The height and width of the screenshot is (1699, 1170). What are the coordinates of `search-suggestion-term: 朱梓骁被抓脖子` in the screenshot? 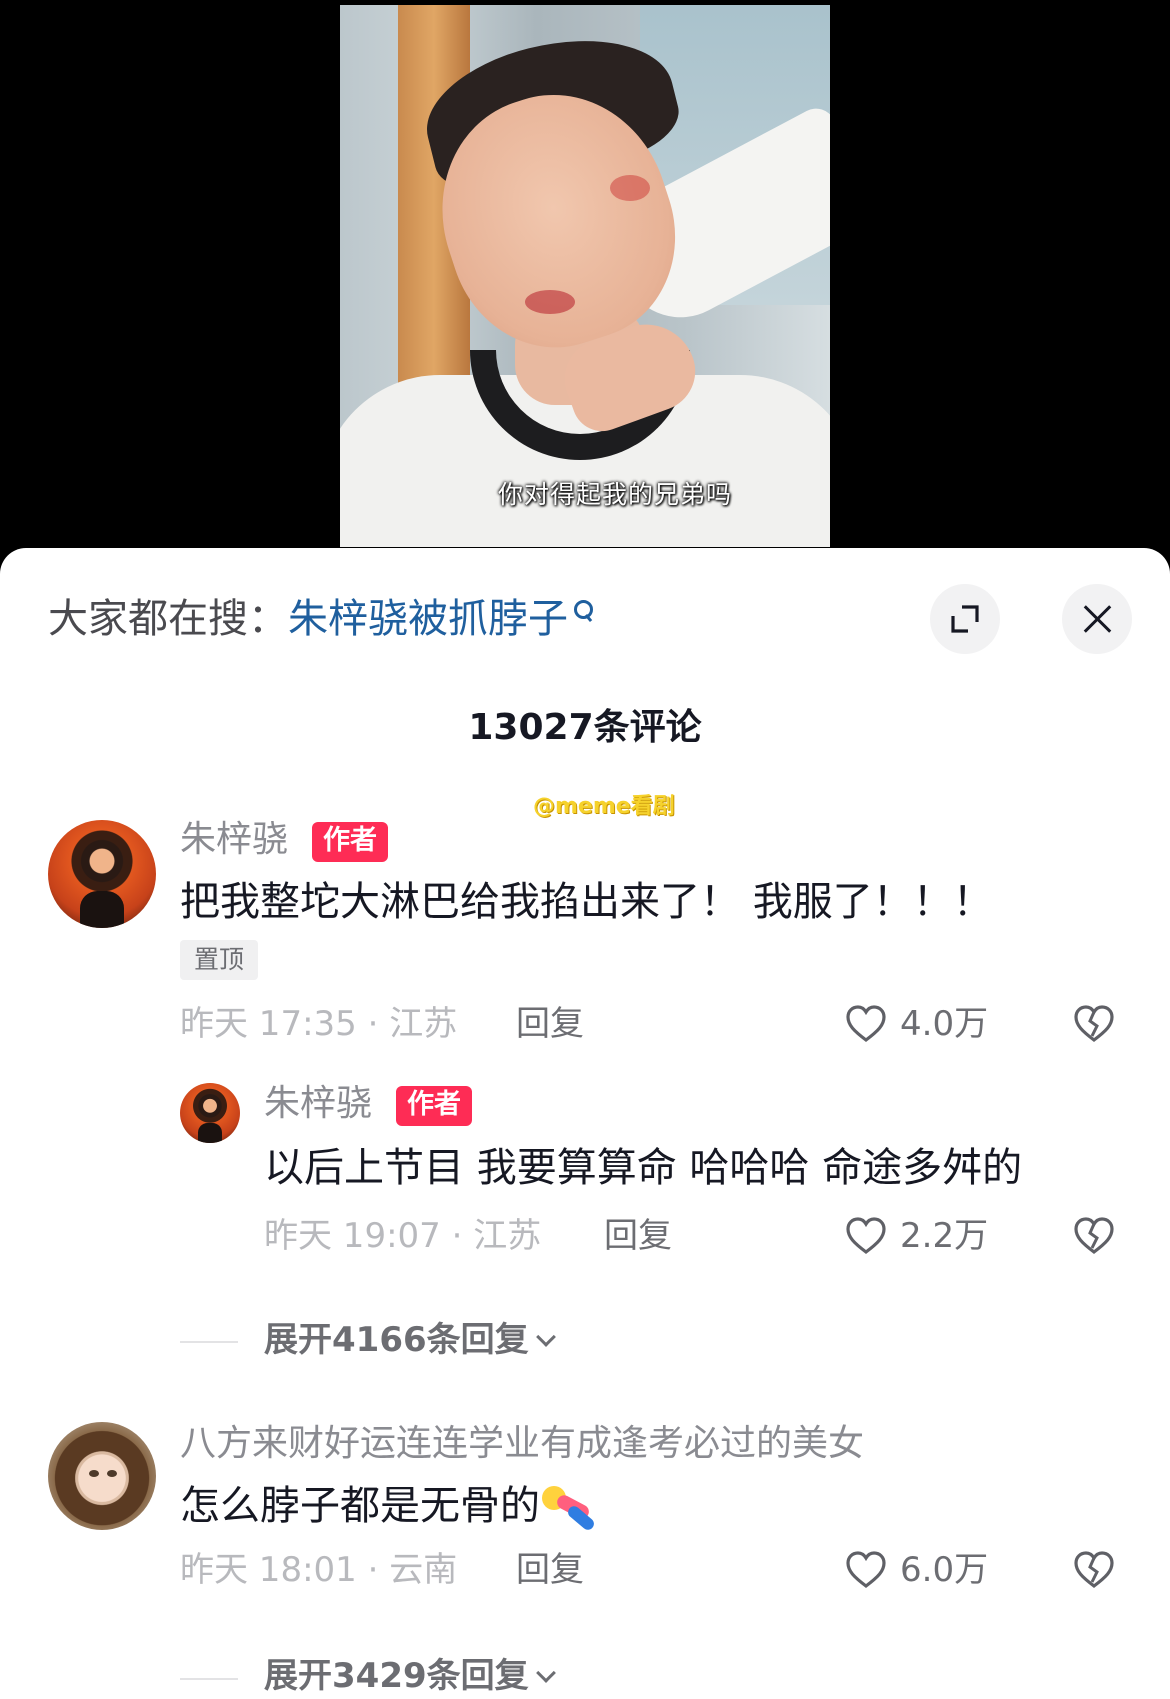 It's located at (428, 619).